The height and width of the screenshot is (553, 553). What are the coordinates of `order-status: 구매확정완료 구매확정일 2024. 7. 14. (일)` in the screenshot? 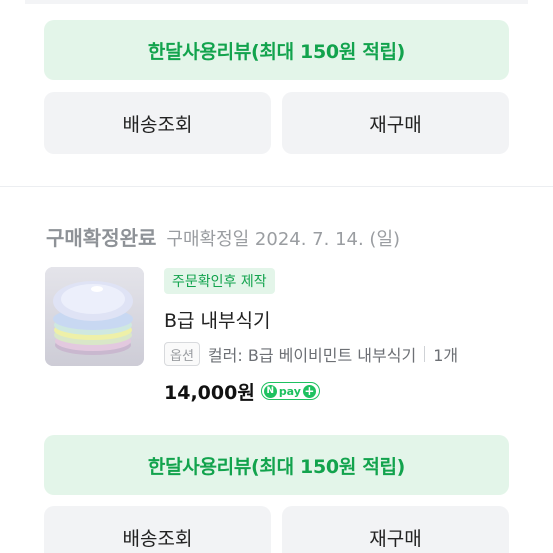 It's located at (223, 239).